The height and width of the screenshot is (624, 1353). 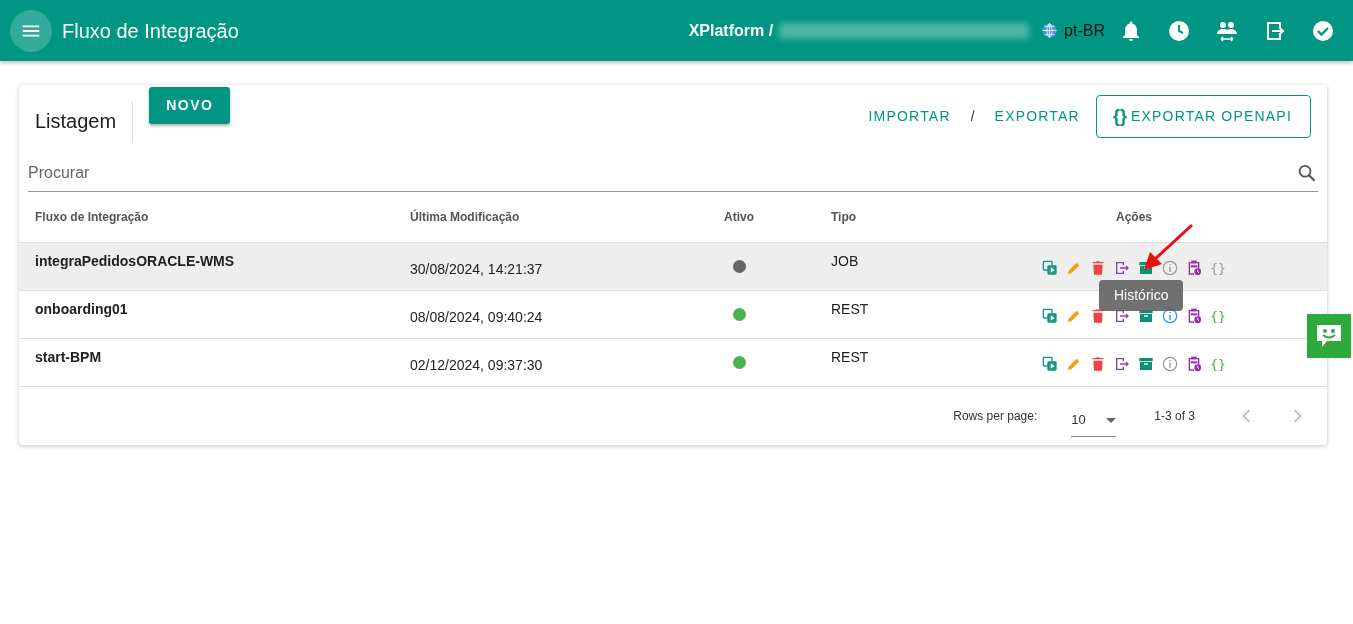 What do you see at coordinates (1037, 116) in the screenshot?
I see `export-link: EXPORTAR` at bounding box center [1037, 116].